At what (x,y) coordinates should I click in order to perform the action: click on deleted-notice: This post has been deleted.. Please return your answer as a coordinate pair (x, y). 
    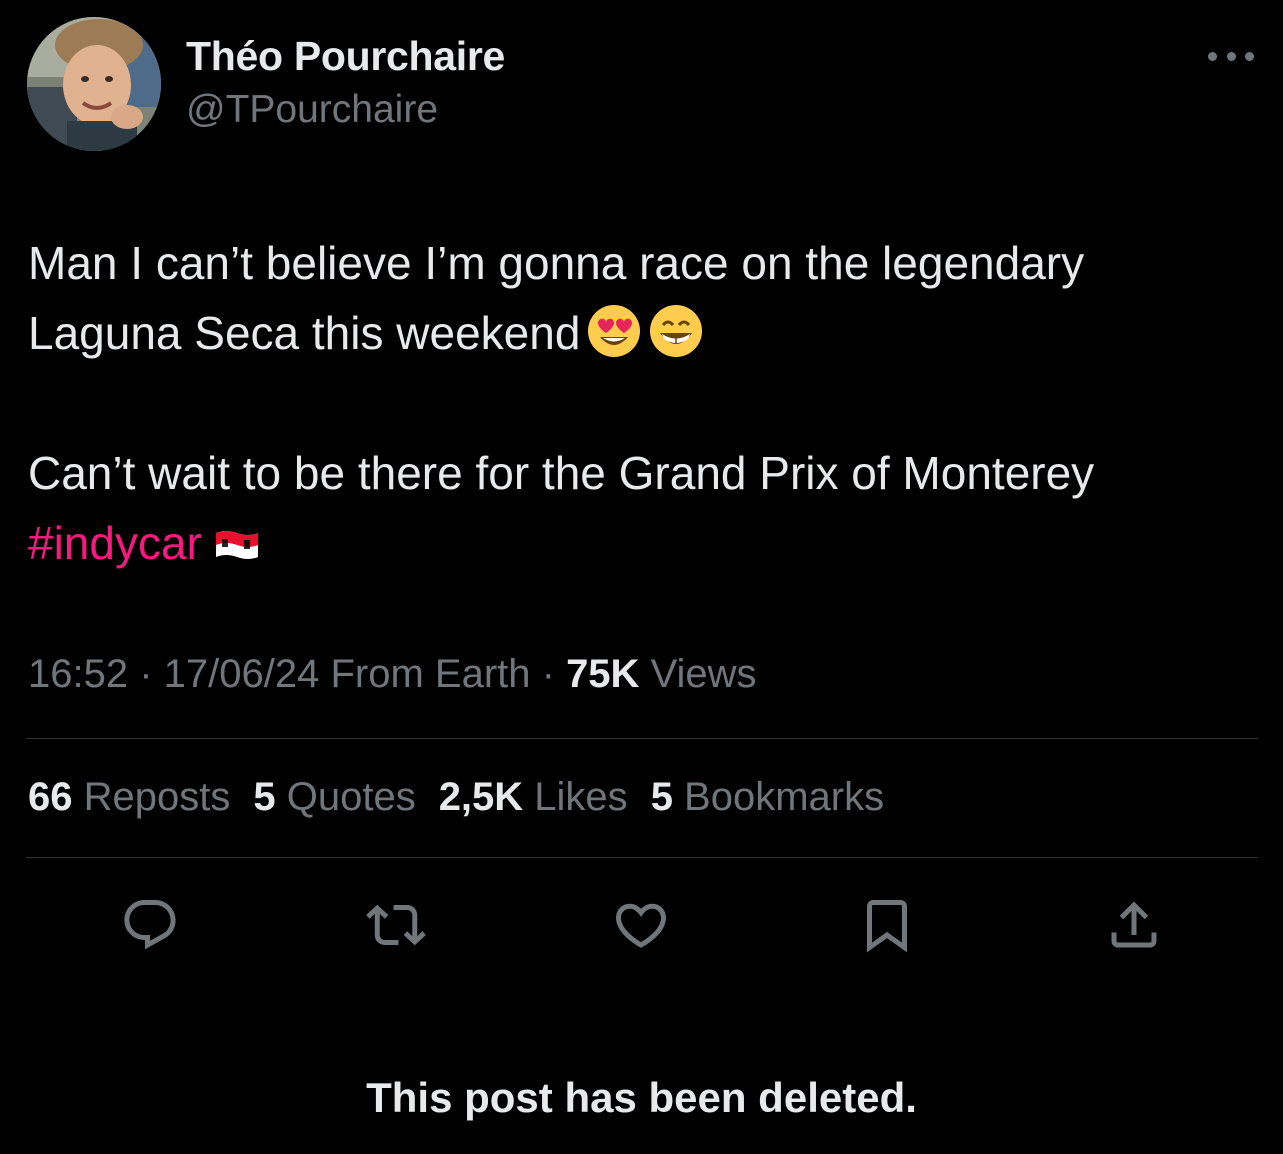
    Looking at the image, I should click on (641, 1097).